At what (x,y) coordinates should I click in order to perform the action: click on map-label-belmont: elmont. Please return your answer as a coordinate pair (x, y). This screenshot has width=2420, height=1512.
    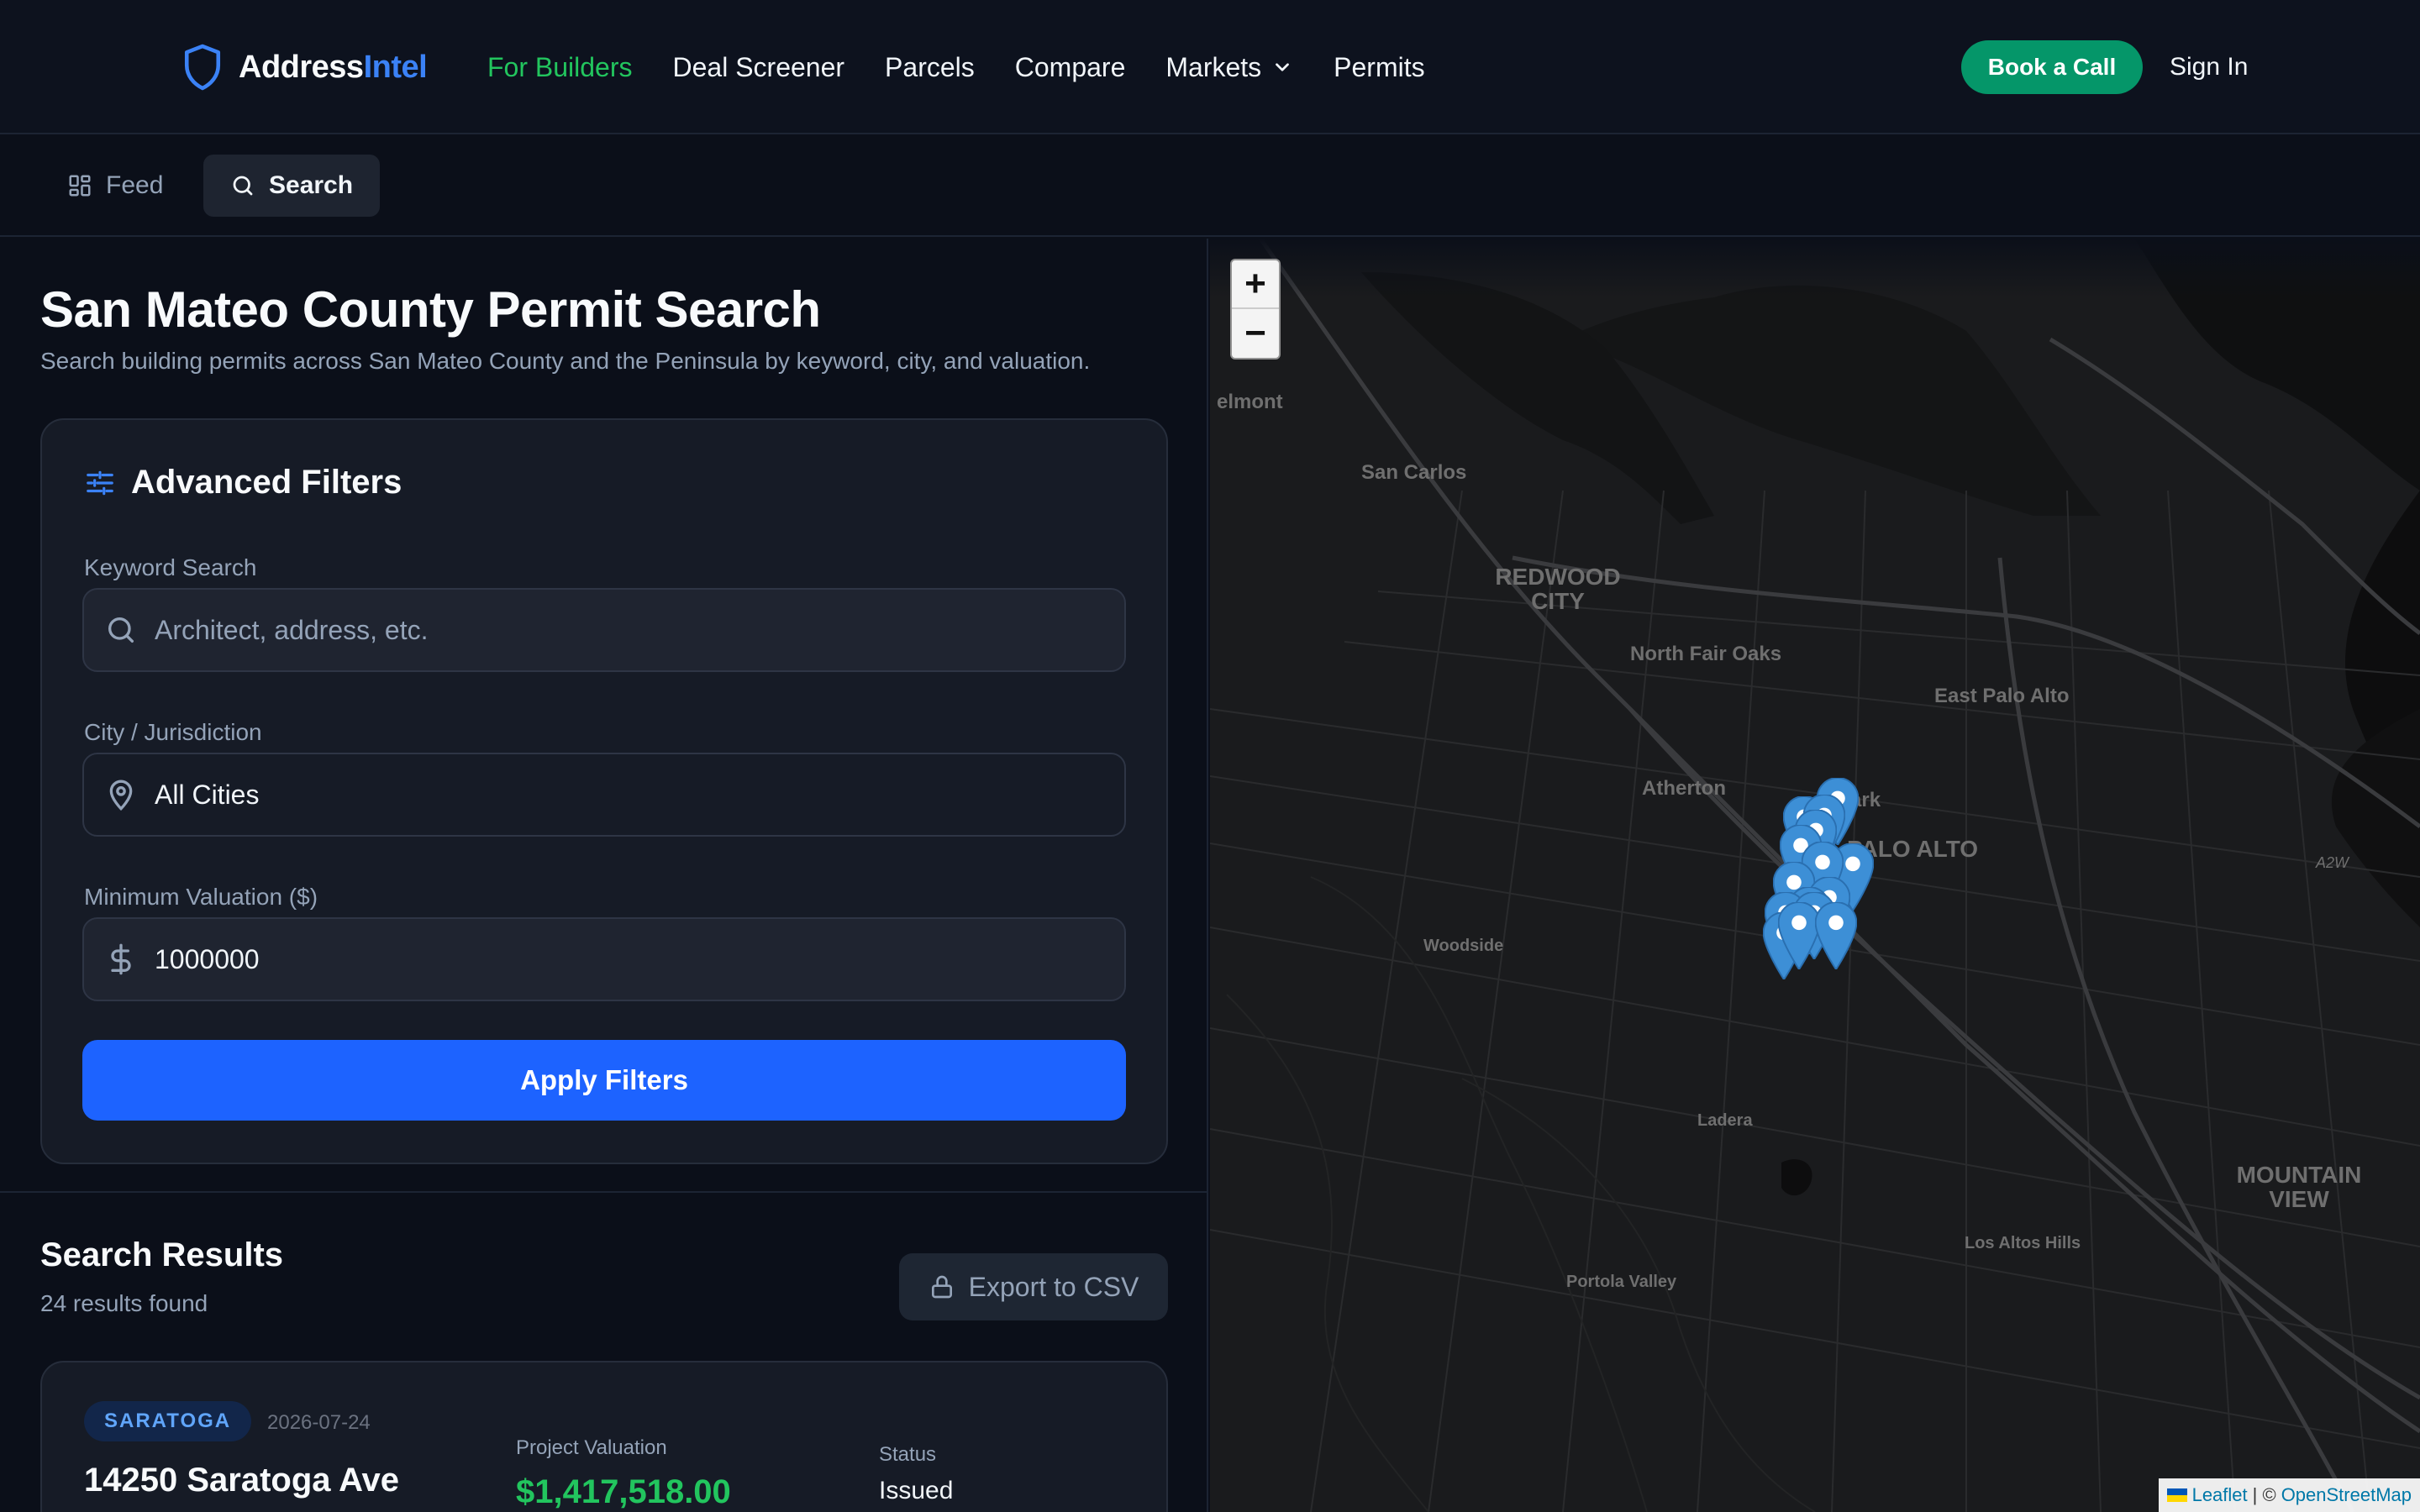
    Looking at the image, I should click on (1250, 402).